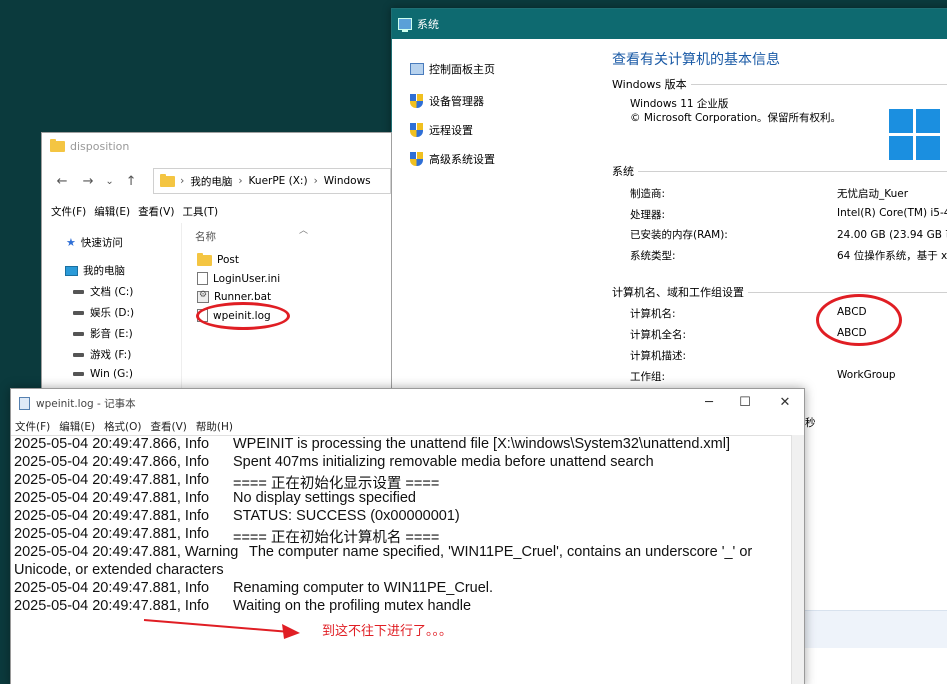 Image resolution: width=947 pixels, height=684 pixels. Describe the element at coordinates (247, 278) in the screenshot. I see `file-name: LoginUser.ini` at that location.